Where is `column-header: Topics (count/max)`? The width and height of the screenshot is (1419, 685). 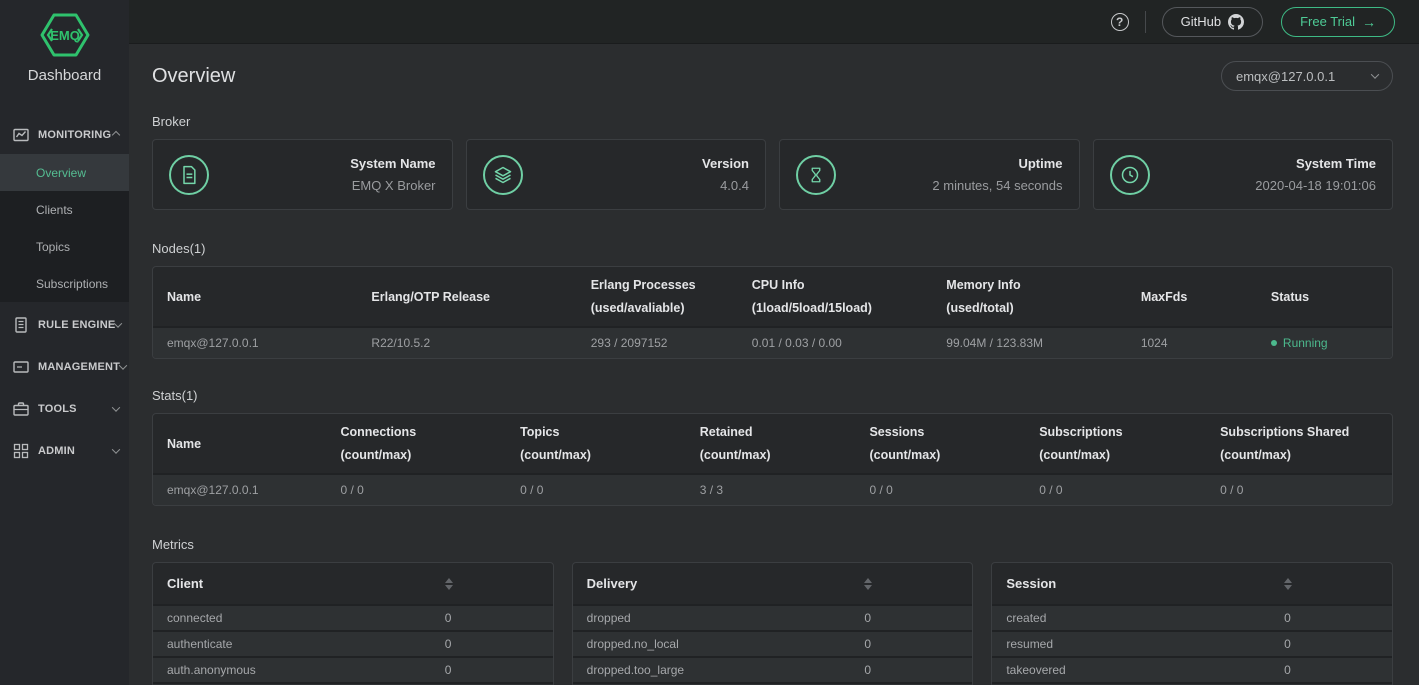
column-header: Topics (count/max) is located at coordinates (555, 443).